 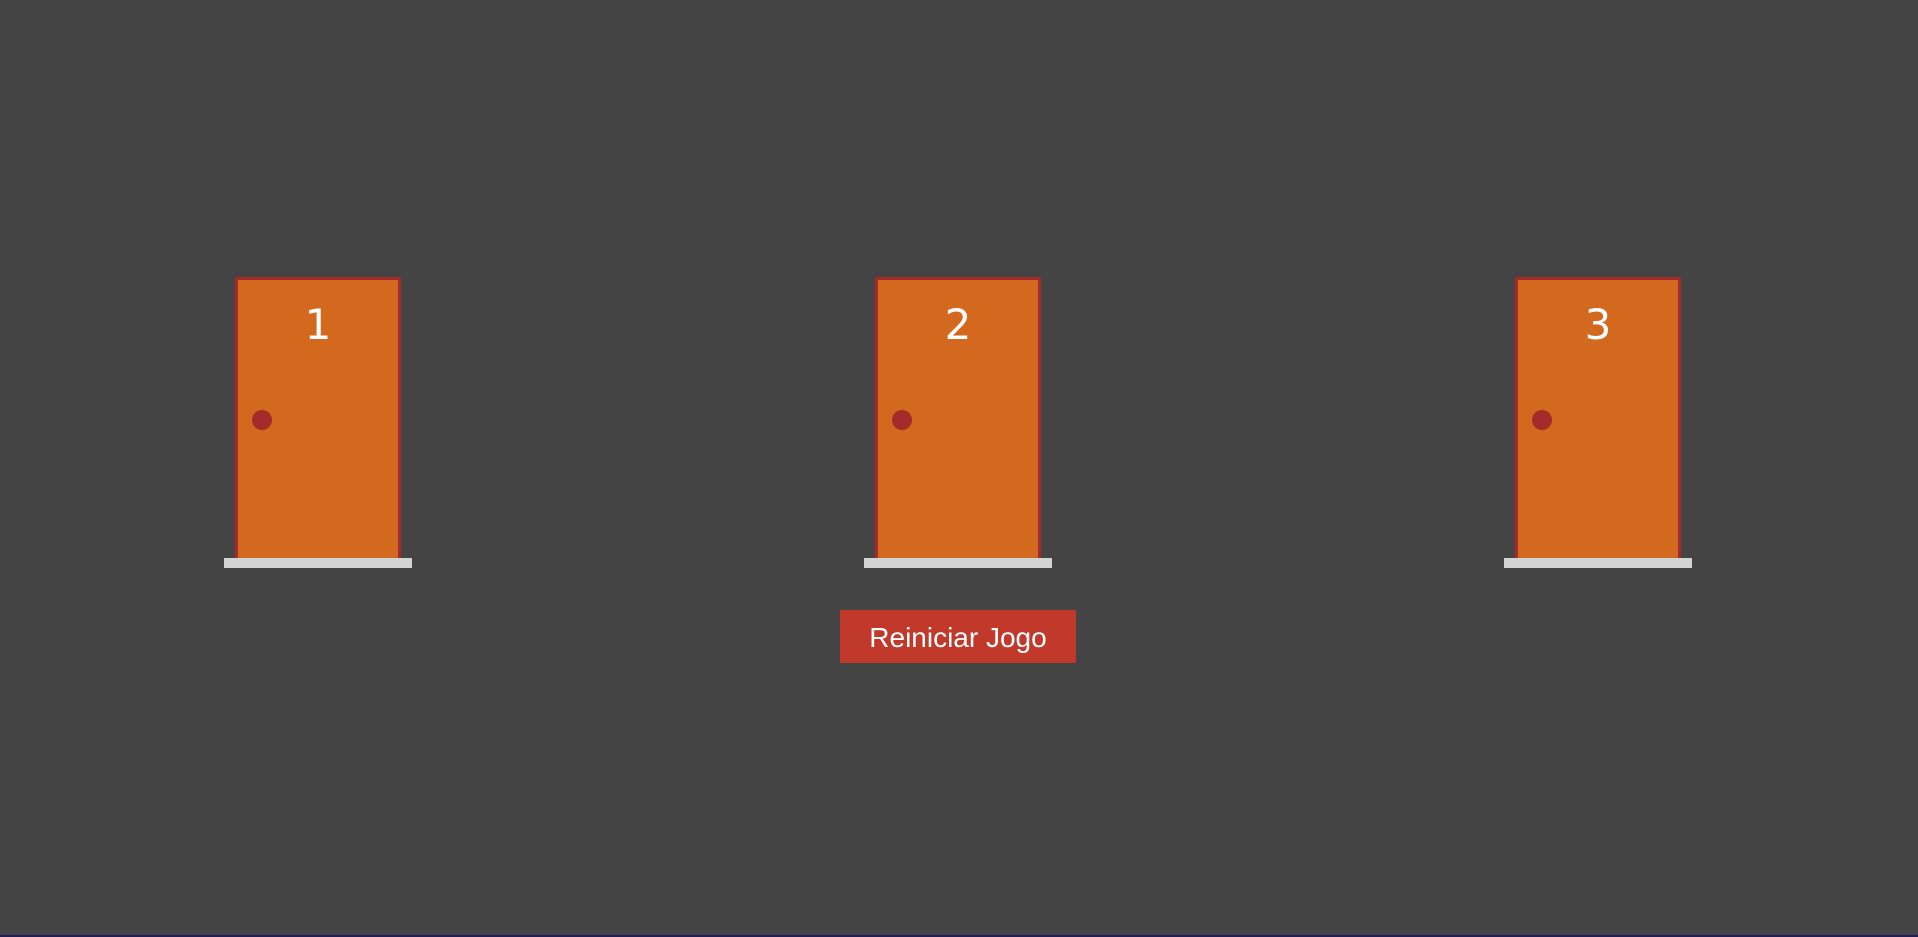 I want to click on door-panel: 2, so click(x=958, y=418).